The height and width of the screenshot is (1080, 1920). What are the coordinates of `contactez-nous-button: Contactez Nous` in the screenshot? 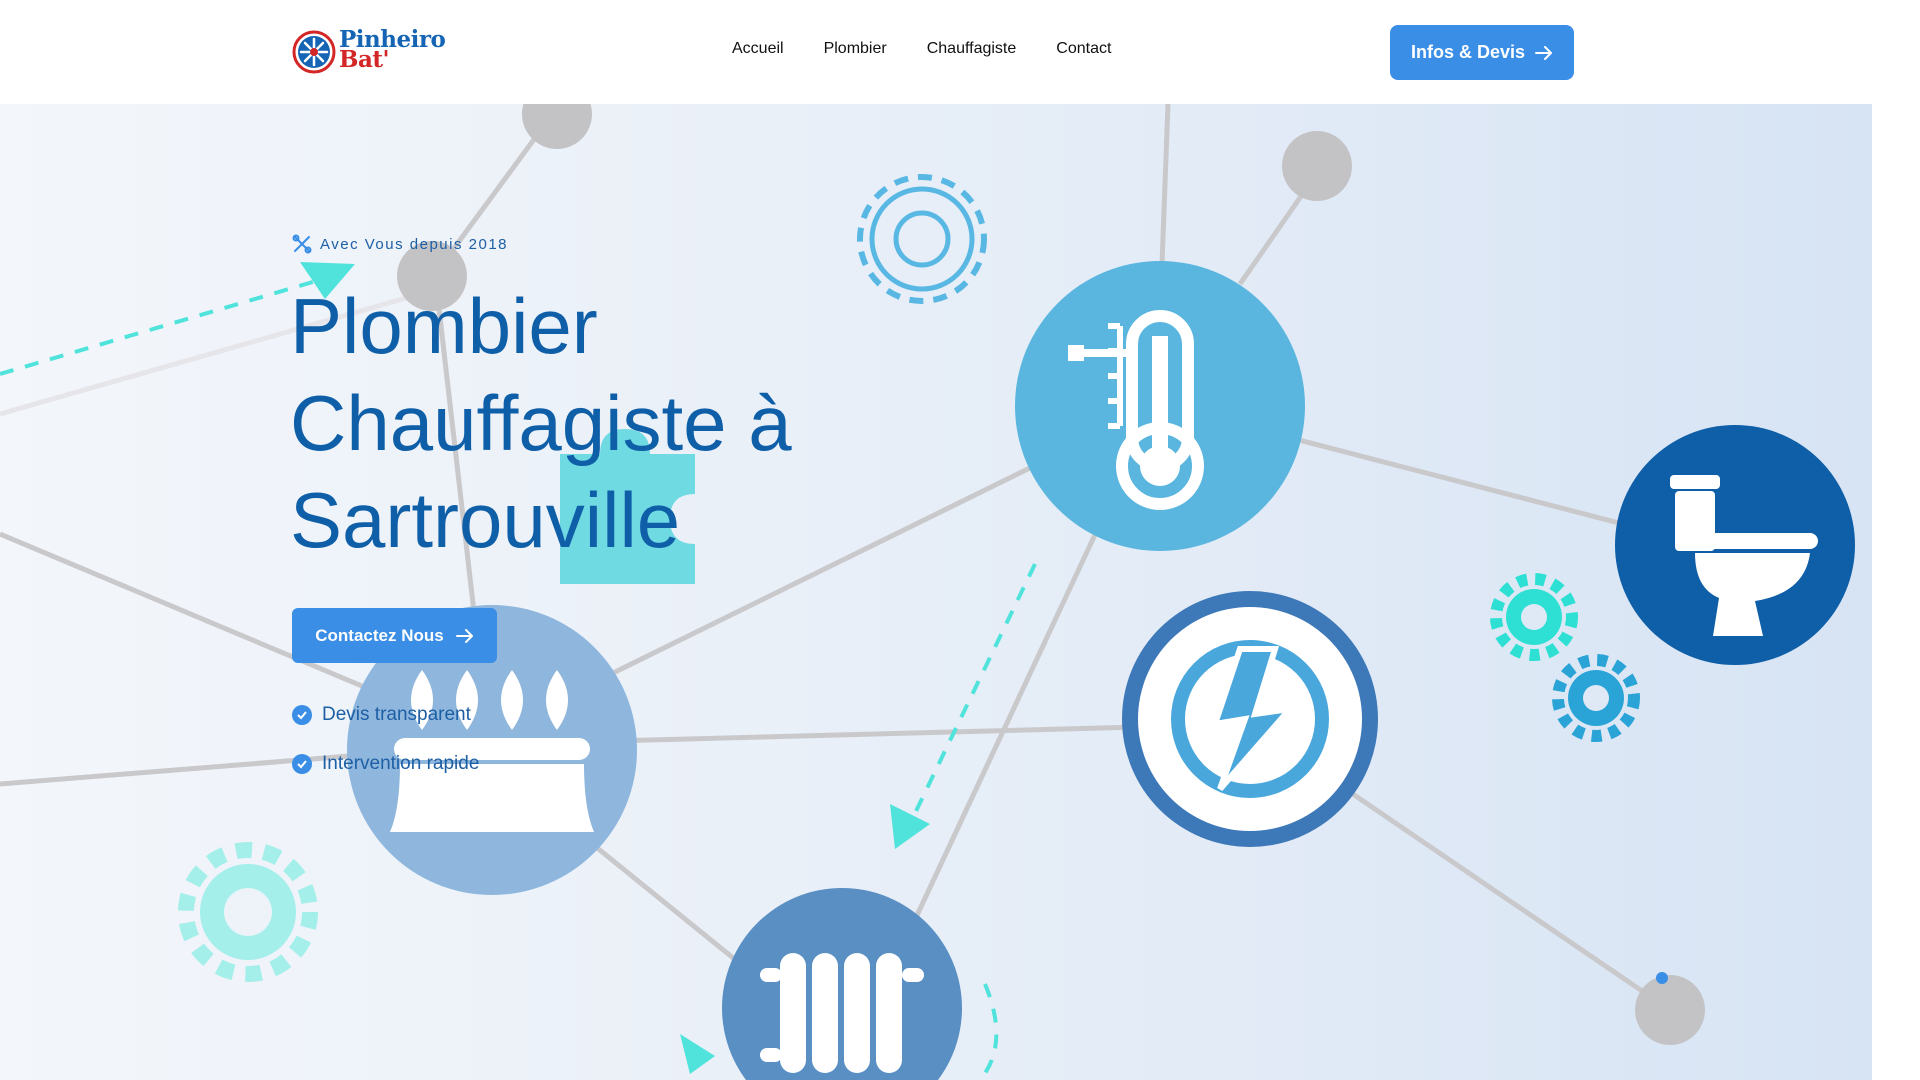 It's located at (394, 635).